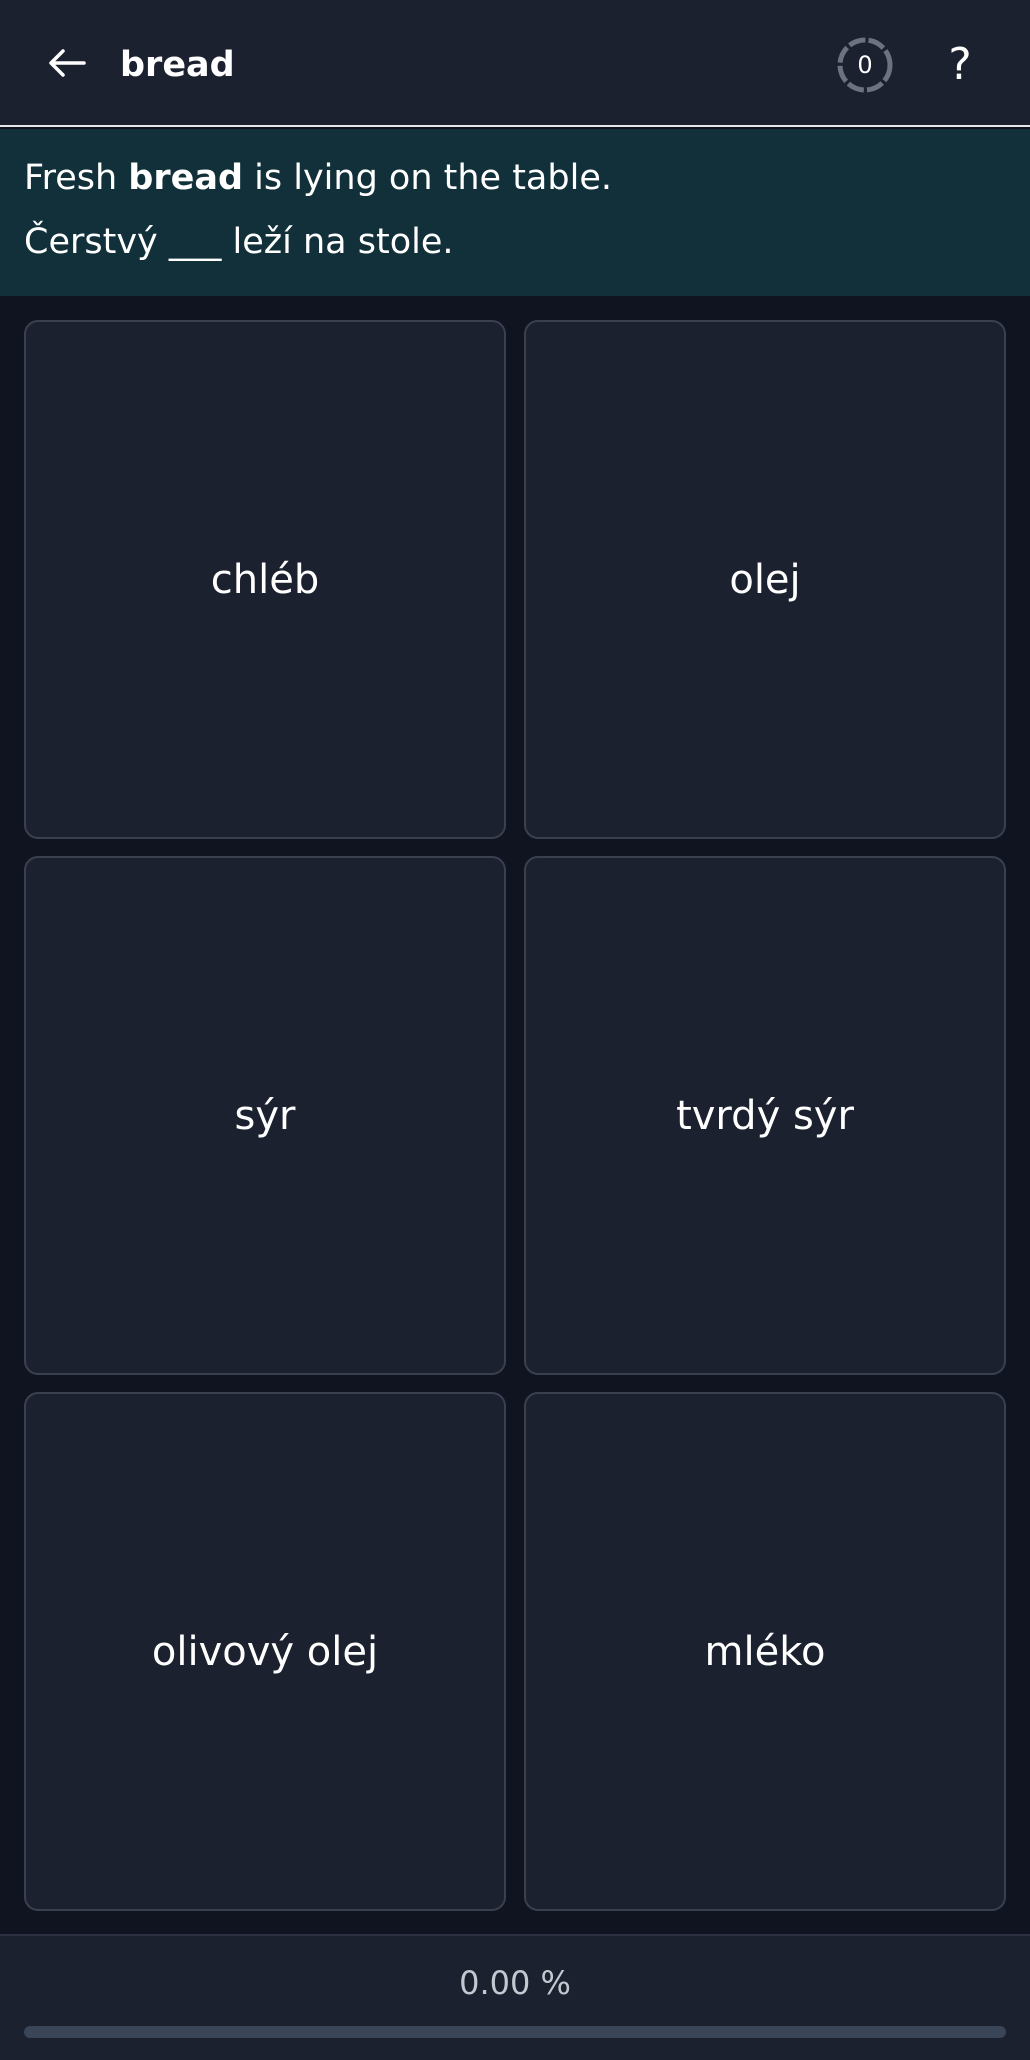 The height and width of the screenshot is (2060, 1030). I want to click on top-bar: bread 0 ?, so click(515, 63).